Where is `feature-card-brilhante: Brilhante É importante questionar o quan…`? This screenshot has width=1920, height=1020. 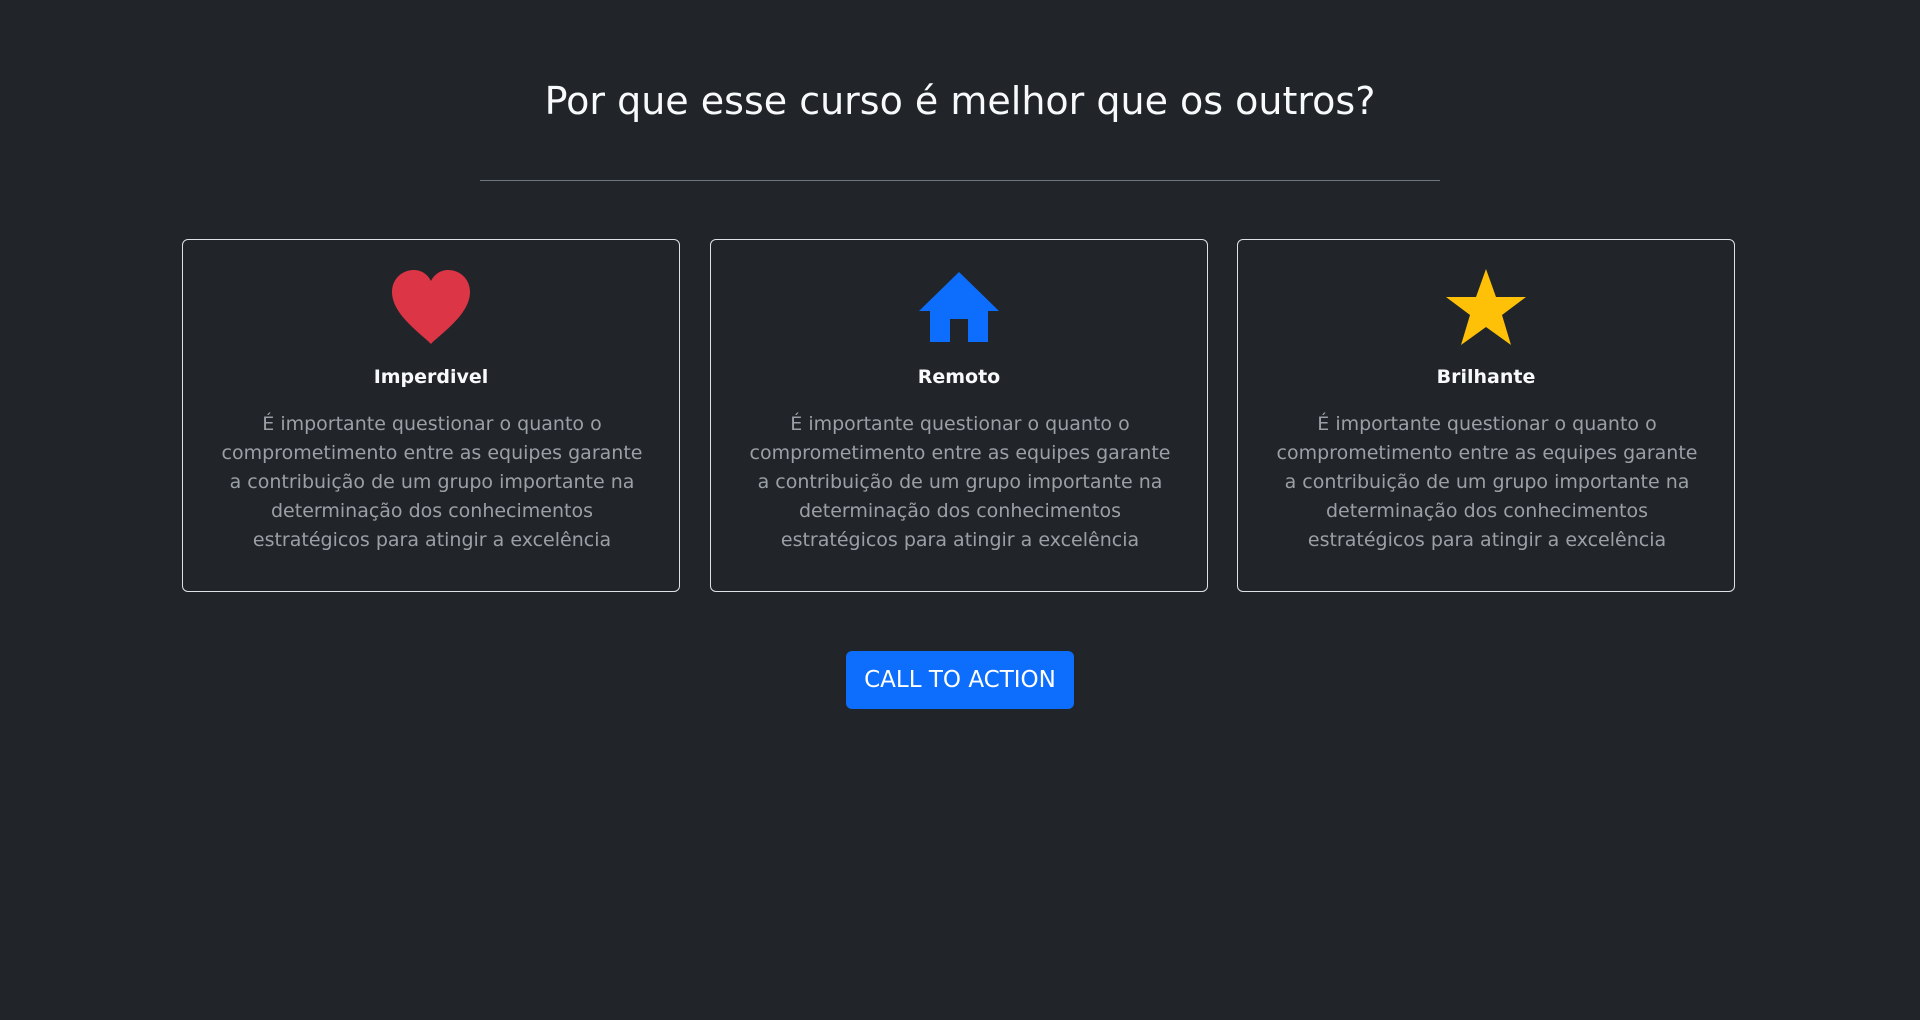 feature-card-brilhante: Brilhante É importante questionar o quan… is located at coordinates (1486, 415).